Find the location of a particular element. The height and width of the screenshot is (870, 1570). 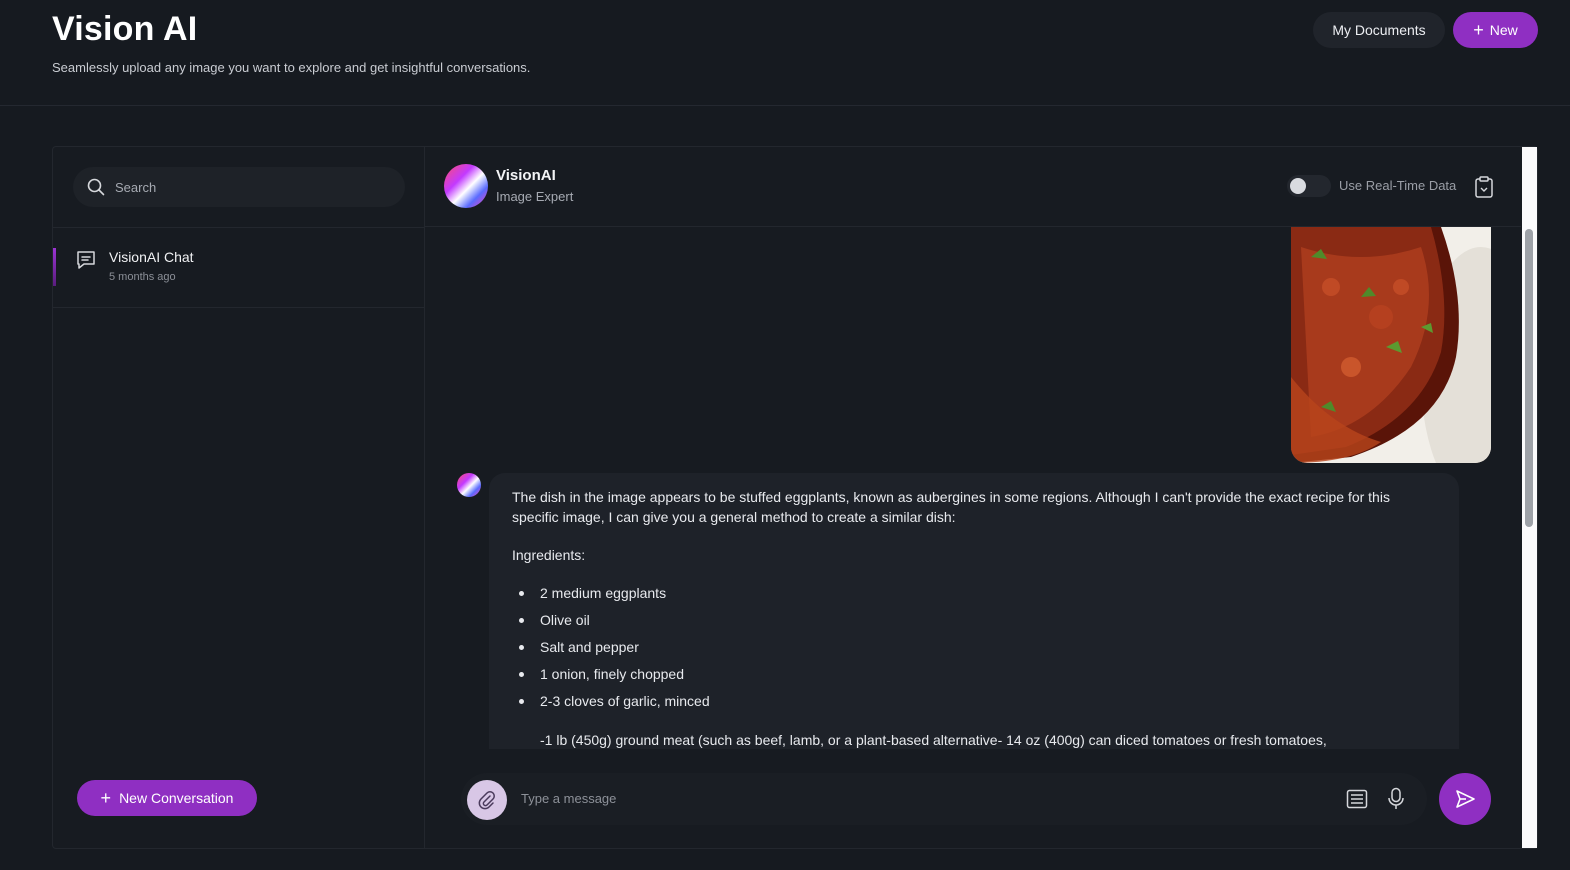

chat-header: VisionAI Image Expert Use Real-Time Data is located at coordinates (973, 187).